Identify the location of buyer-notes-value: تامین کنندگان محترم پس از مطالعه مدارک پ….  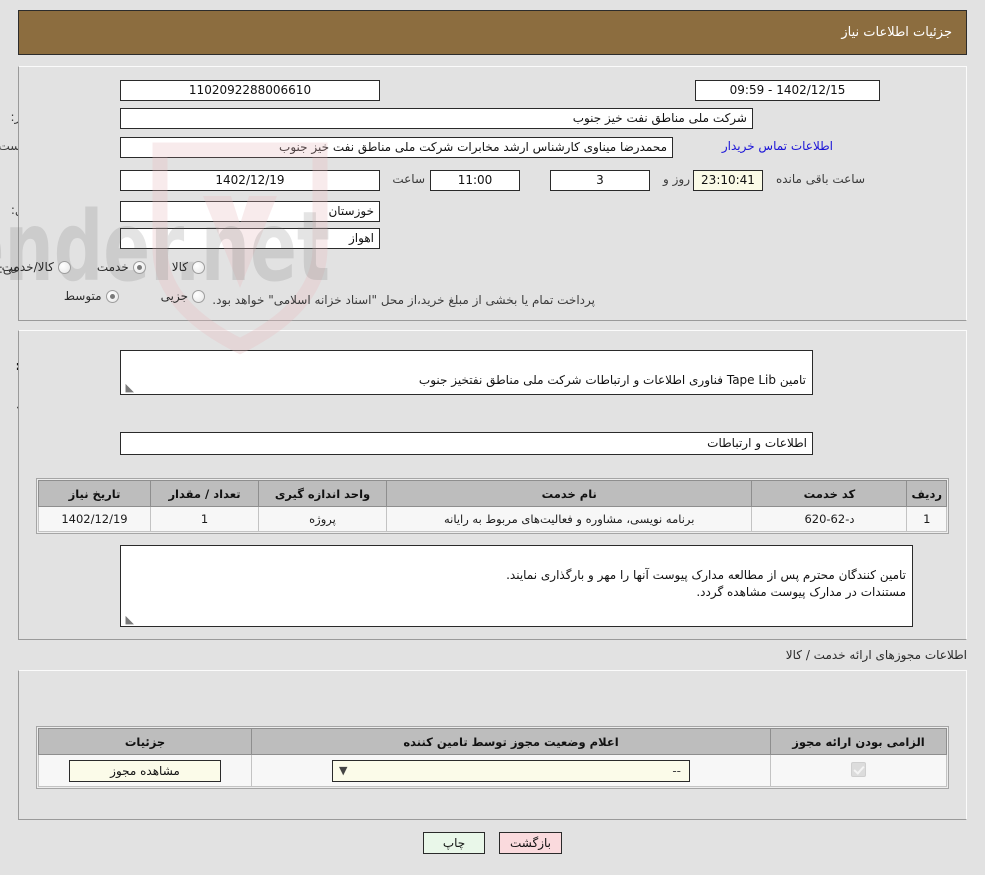
(706, 583).